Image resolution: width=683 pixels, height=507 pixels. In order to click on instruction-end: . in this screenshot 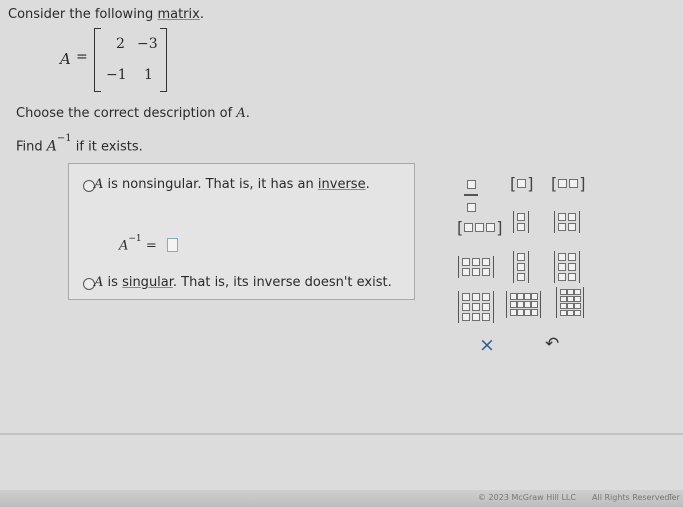, I will do `click(247, 113)`.